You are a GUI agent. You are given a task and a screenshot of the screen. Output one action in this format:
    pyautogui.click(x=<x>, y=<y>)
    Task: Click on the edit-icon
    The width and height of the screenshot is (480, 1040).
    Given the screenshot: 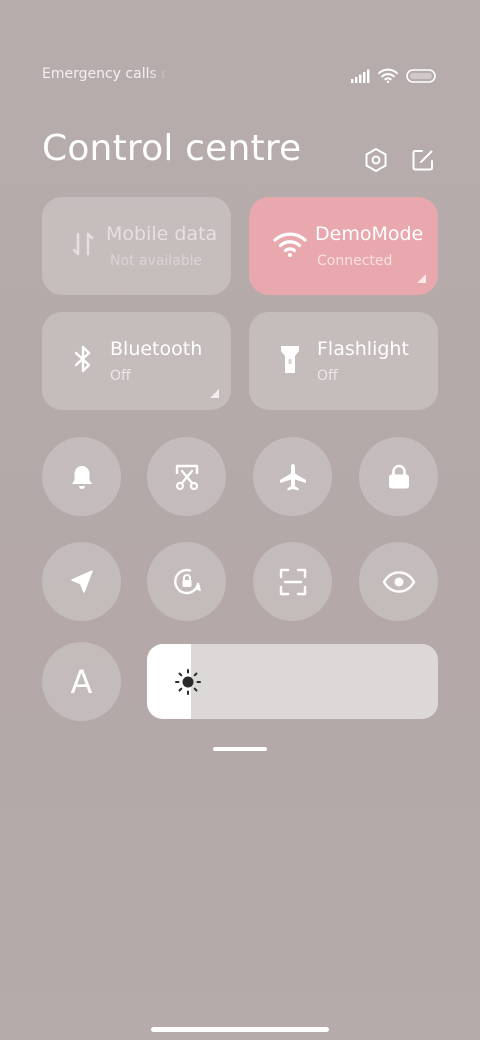 What is the action you would take?
    pyautogui.click(x=422, y=160)
    